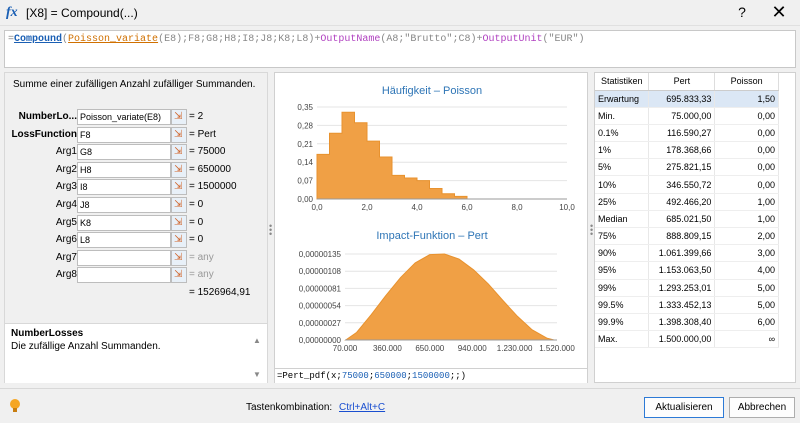 This screenshot has width=800, height=423. Describe the element at coordinates (622, 184) in the screenshot. I see `statistics-cell: 10%` at that location.